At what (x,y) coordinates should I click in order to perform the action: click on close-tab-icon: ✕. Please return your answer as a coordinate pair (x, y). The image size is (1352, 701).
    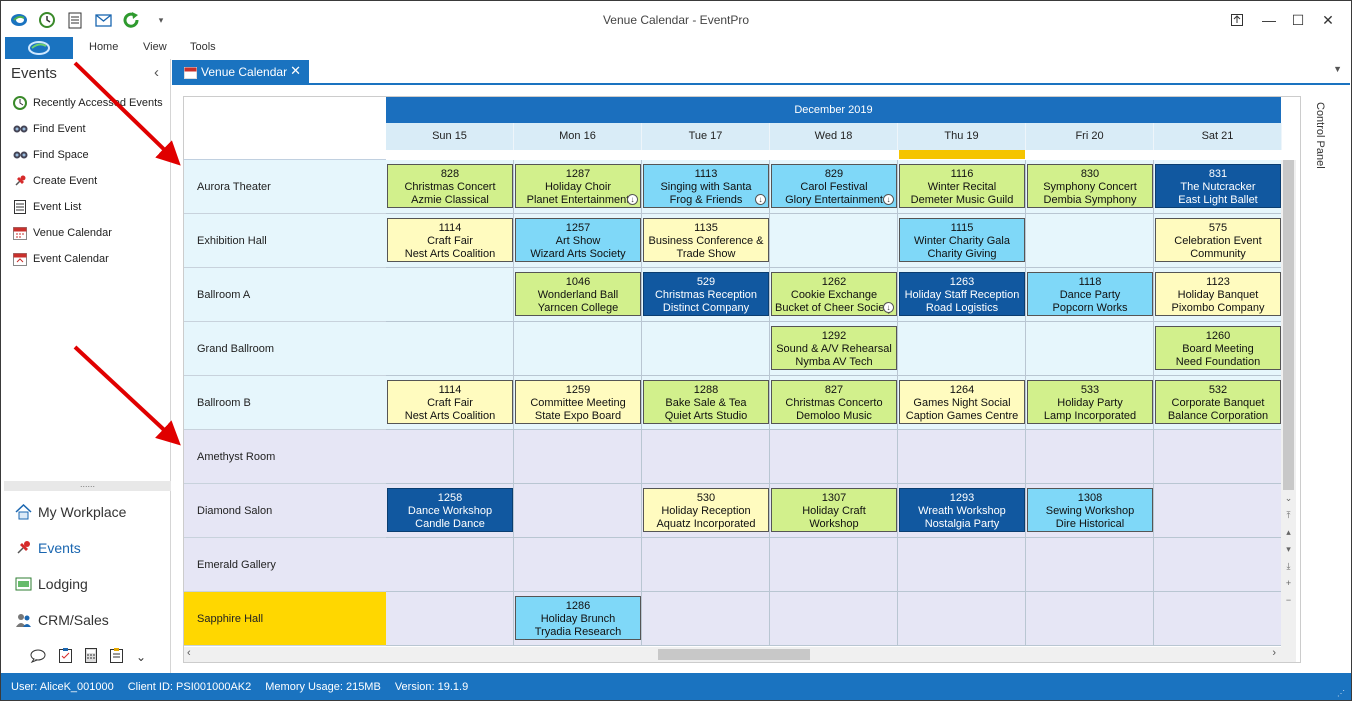
    Looking at the image, I should click on (295, 71).